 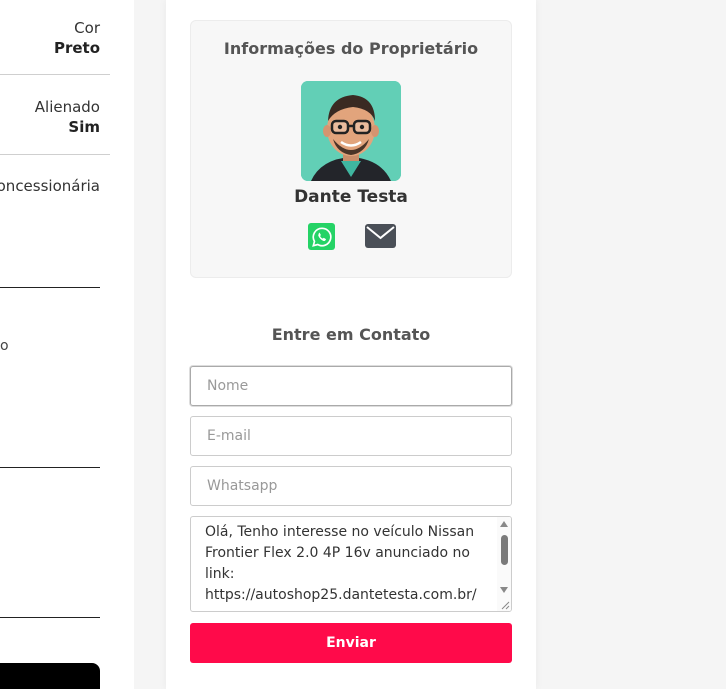 I want to click on spec-alienado-label: Alienado, so click(x=67, y=107).